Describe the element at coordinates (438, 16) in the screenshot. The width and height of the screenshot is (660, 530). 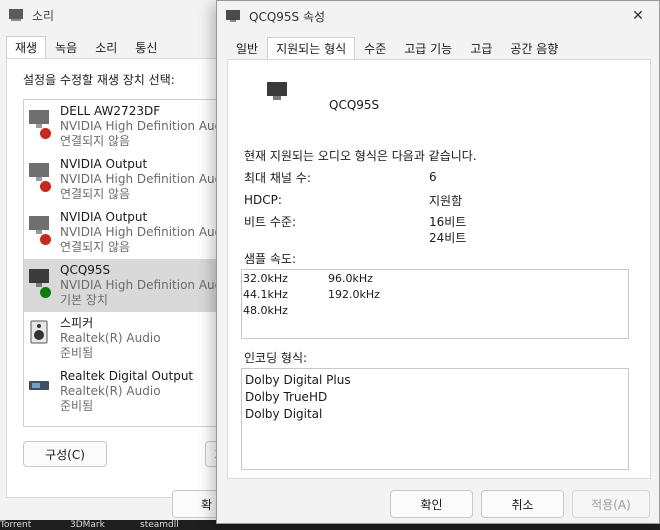
I see `properties-titlebar: QCQ95S 속성 ✕` at that location.